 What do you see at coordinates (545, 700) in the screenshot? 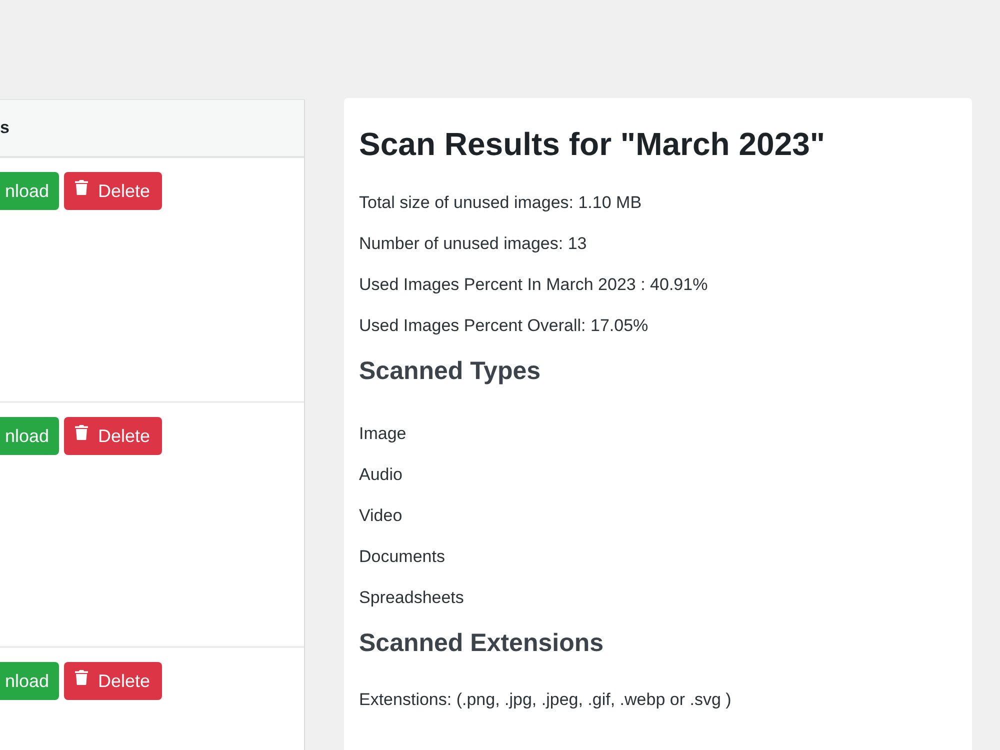
I see `extensions-text: Extenstions: (.png, .jpg, .jpeg, .gif, .webp or .svg )` at bounding box center [545, 700].